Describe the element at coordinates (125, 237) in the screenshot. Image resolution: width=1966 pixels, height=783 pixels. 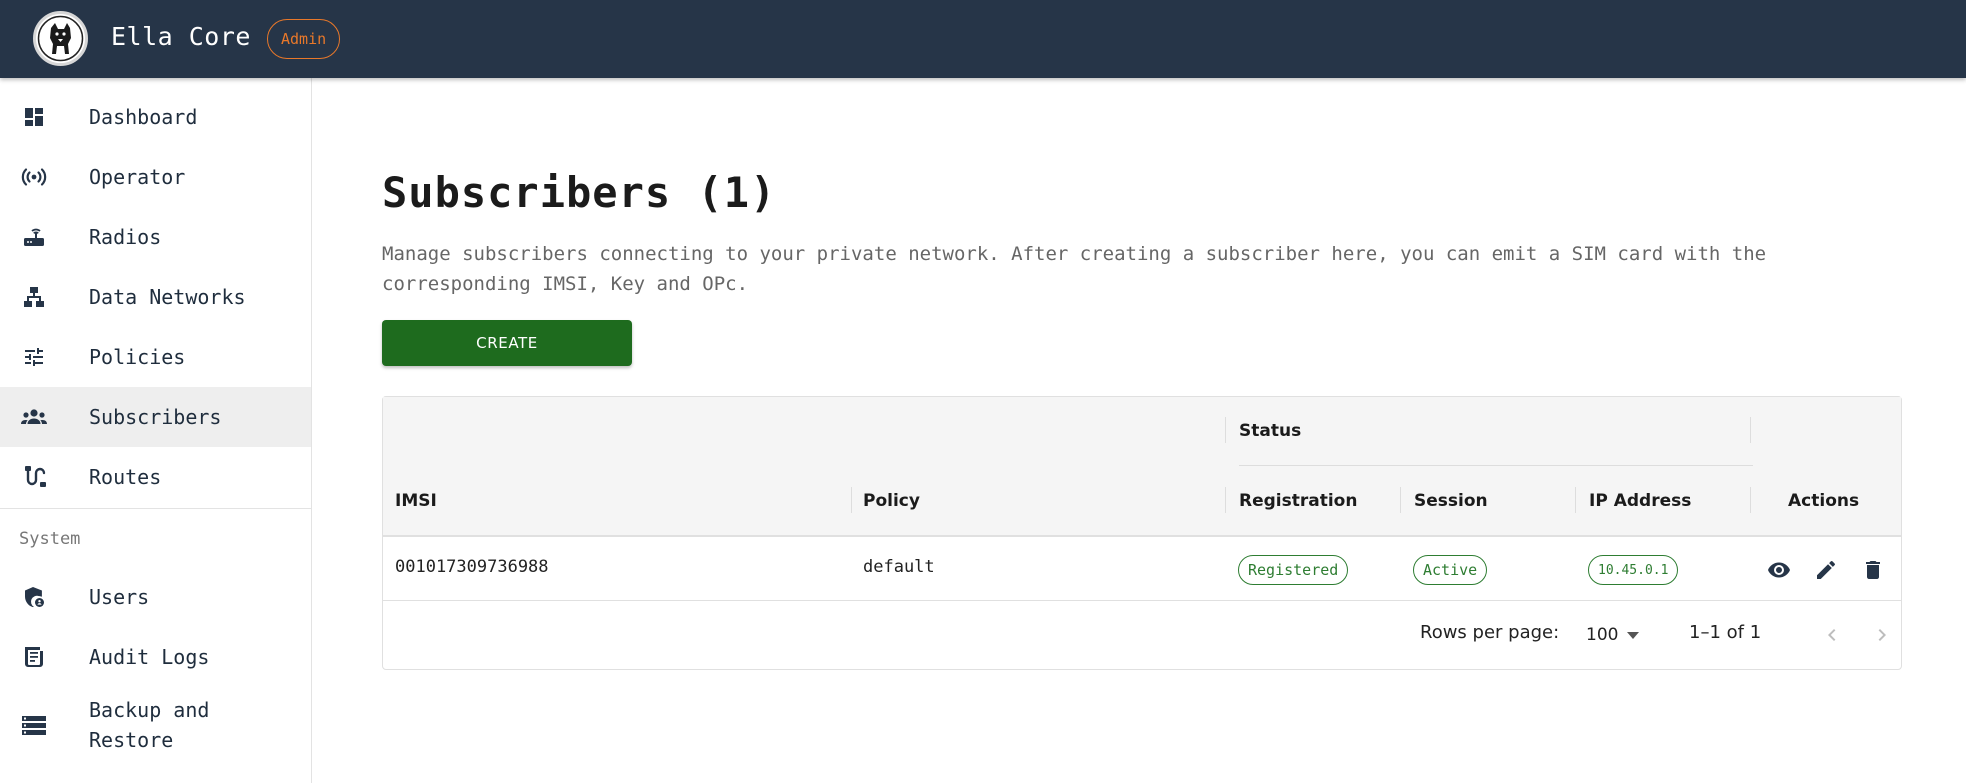
I see `sidebar-item-label: Radios` at that location.